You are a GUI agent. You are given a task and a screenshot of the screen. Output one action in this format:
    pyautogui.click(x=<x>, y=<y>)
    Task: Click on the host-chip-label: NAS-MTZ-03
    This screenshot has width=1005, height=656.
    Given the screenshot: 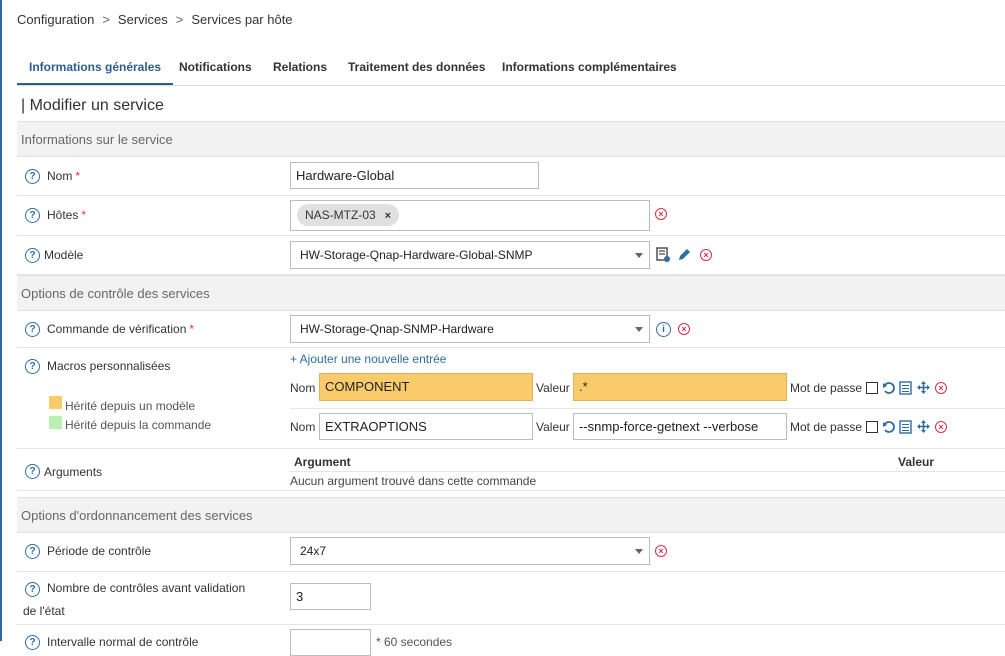 What is the action you would take?
    pyautogui.click(x=340, y=215)
    